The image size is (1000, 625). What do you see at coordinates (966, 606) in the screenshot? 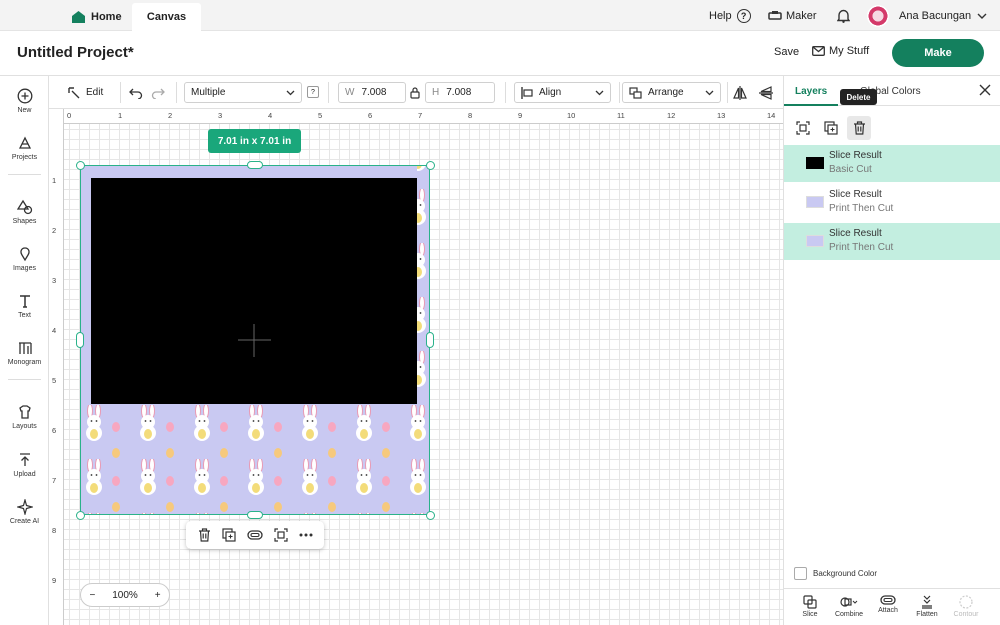
I see `contour-button: Contour` at bounding box center [966, 606].